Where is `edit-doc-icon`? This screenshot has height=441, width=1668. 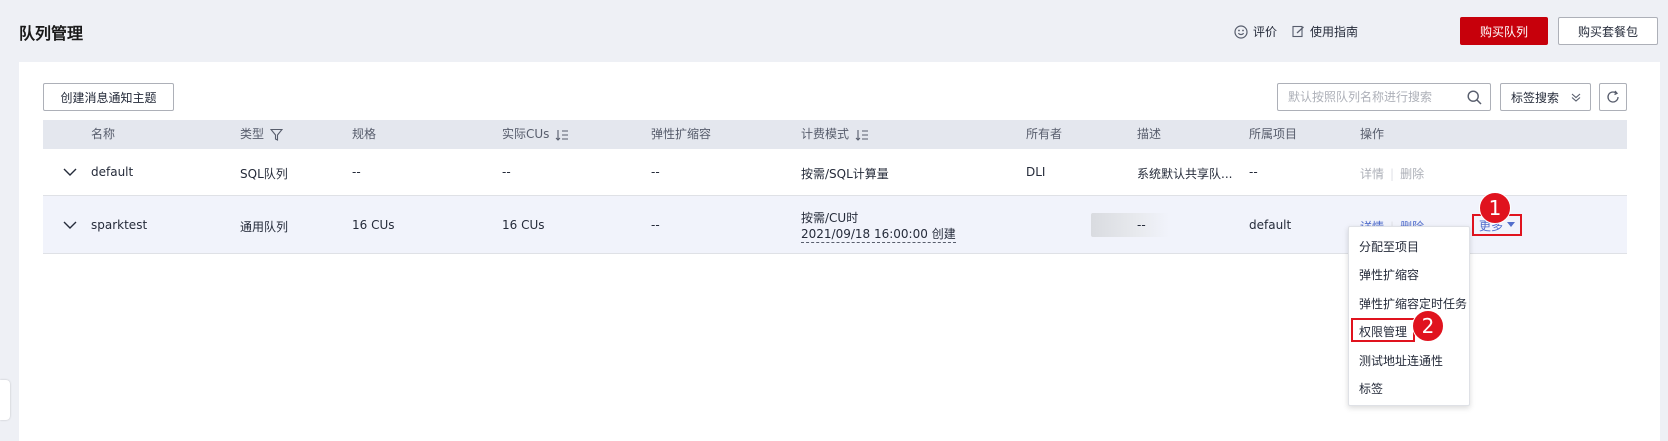
edit-doc-icon is located at coordinates (1298, 31).